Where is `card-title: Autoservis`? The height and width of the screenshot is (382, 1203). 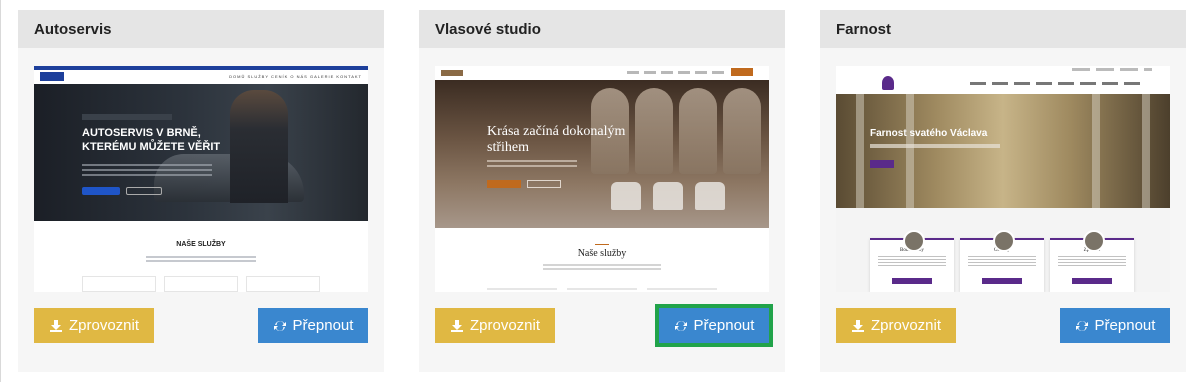 card-title: Autoservis is located at coordinates (201, 29).